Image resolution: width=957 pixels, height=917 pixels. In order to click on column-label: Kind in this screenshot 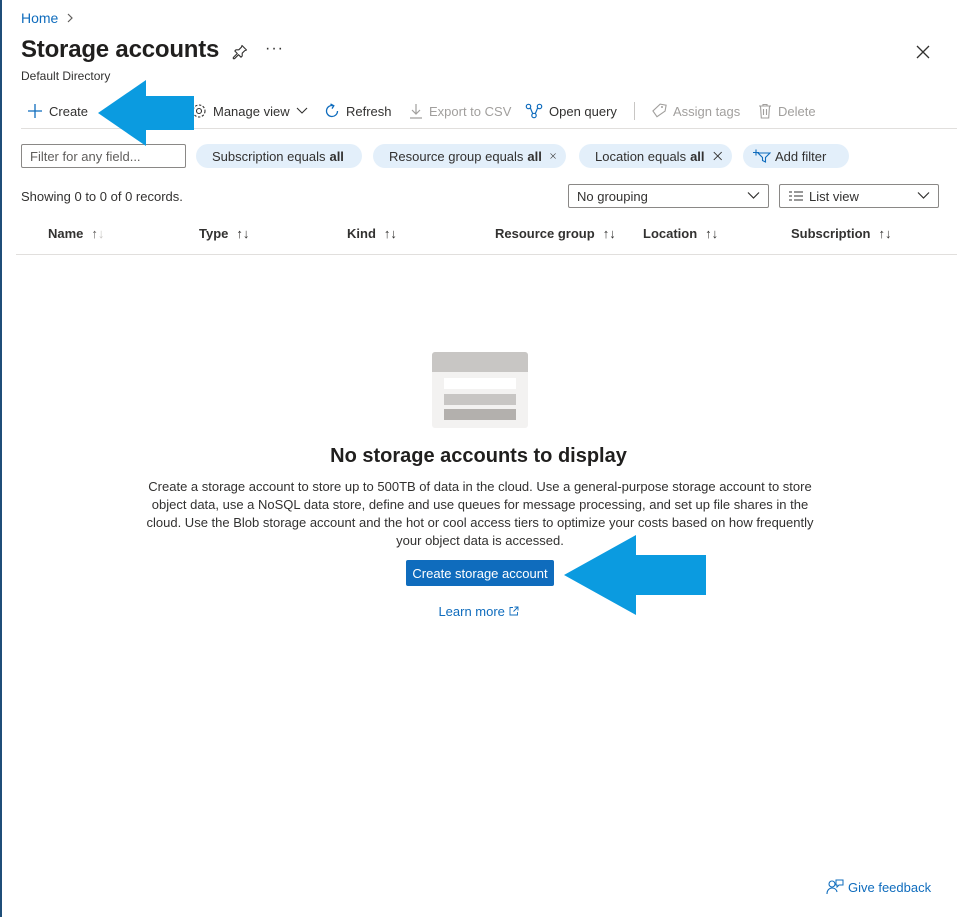, I will do `click(361, 233)`.